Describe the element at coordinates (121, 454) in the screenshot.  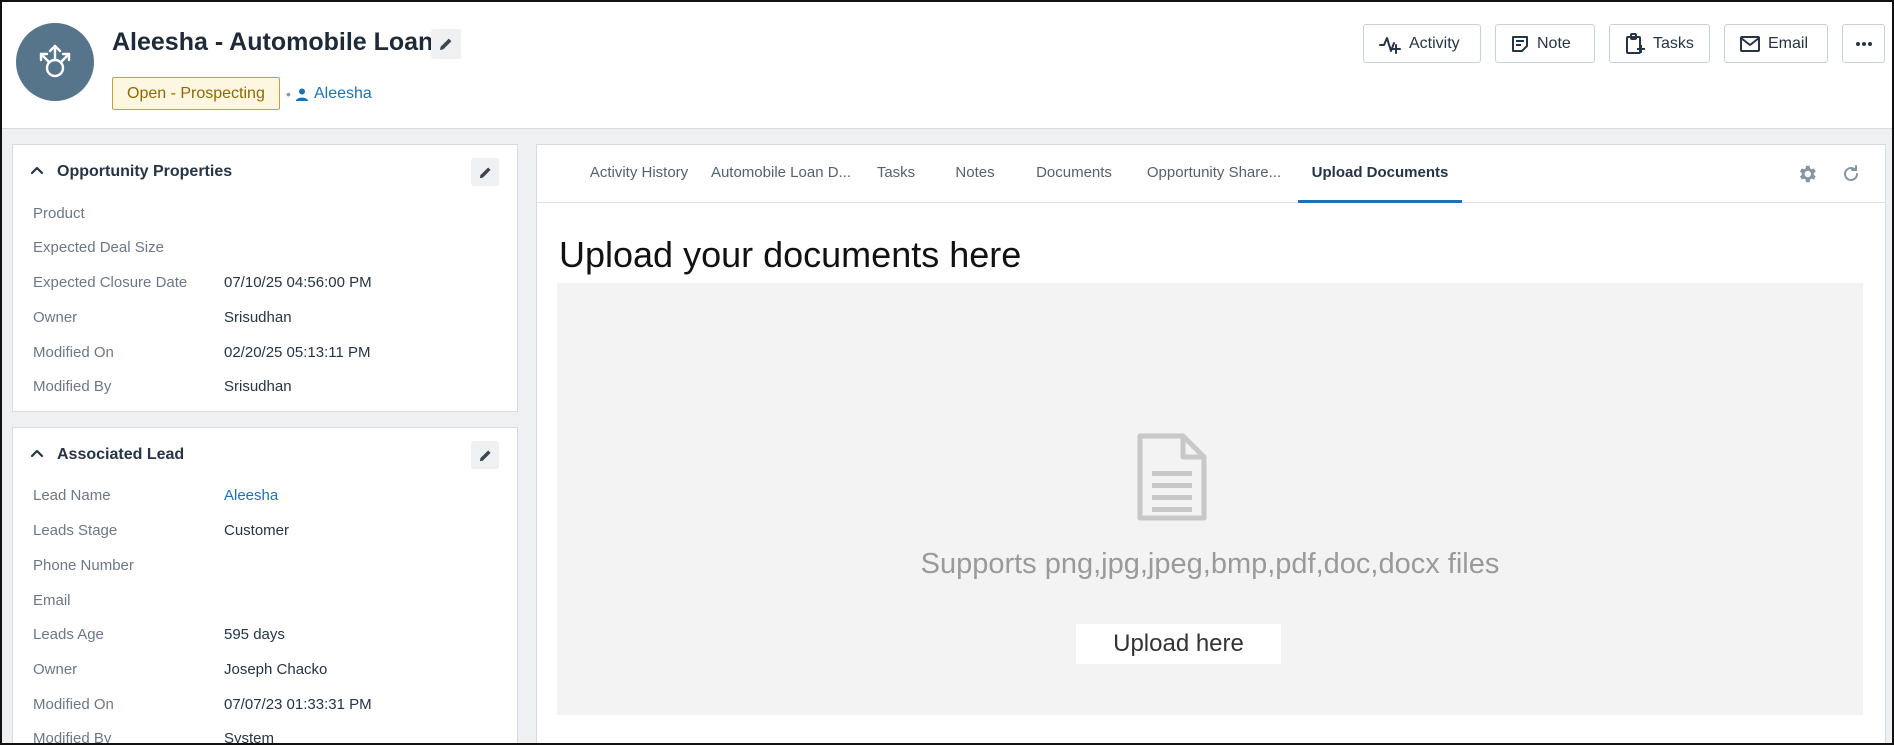
I see `associated-lead-title: Associated Lead` at that location.